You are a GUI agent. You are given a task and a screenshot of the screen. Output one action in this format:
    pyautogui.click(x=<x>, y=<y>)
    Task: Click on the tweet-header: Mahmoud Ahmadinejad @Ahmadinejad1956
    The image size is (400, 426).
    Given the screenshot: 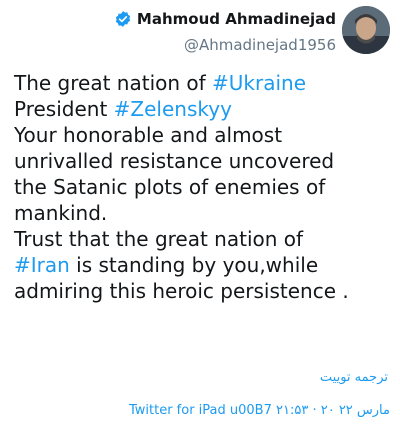 What is the action you would take?
    pyautogui.click(x=200, y=30)
    